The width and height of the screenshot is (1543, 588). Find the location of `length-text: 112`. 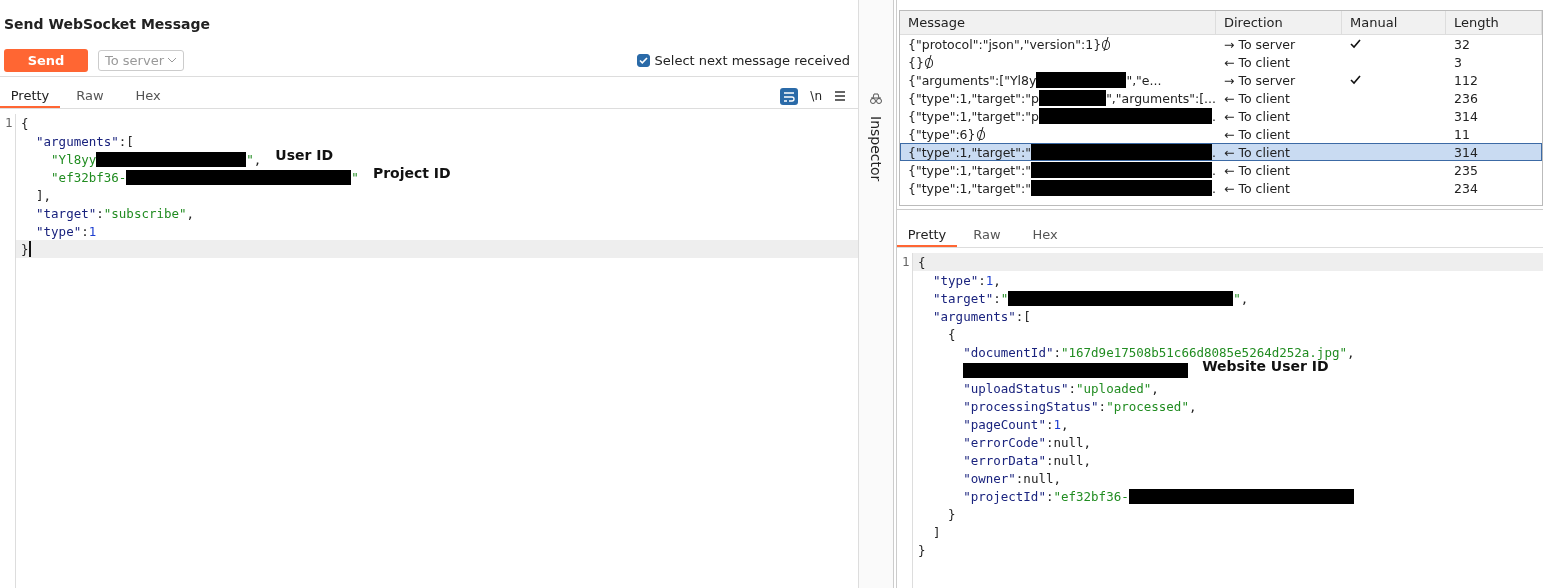

length-text: 112 is located at coordinates (1466, 80).